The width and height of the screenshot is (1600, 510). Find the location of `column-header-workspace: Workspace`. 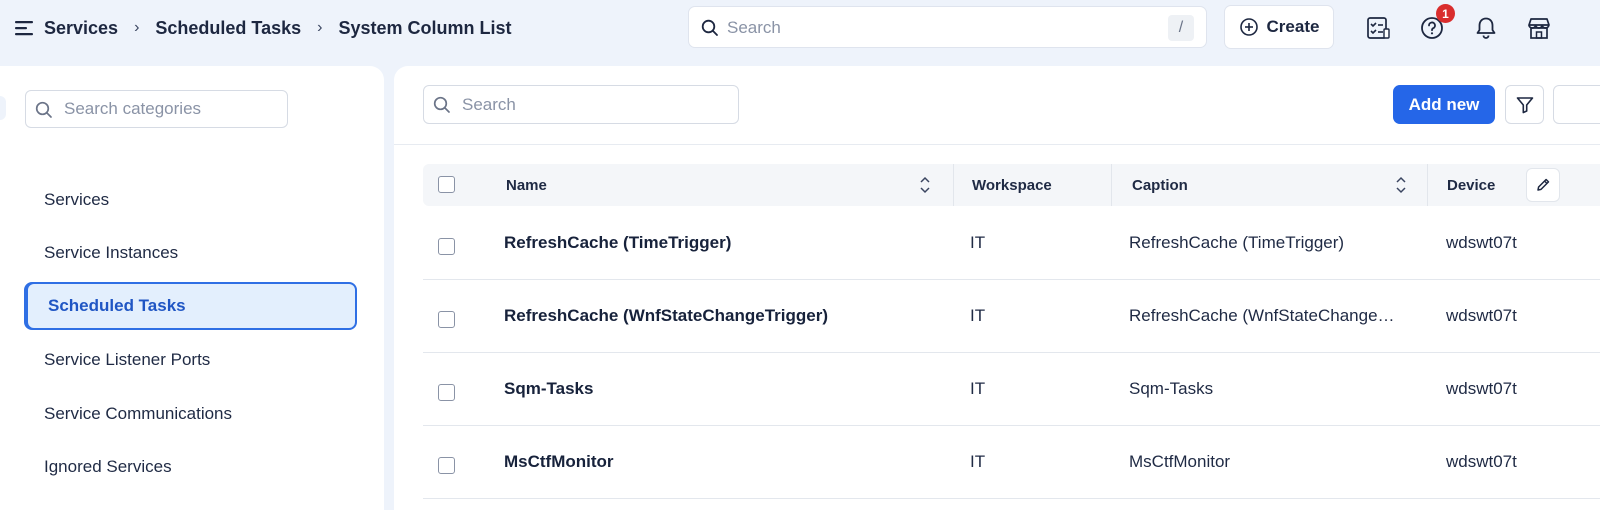

column-header-workspace: Workspace is located at coordinates (1012, 185).